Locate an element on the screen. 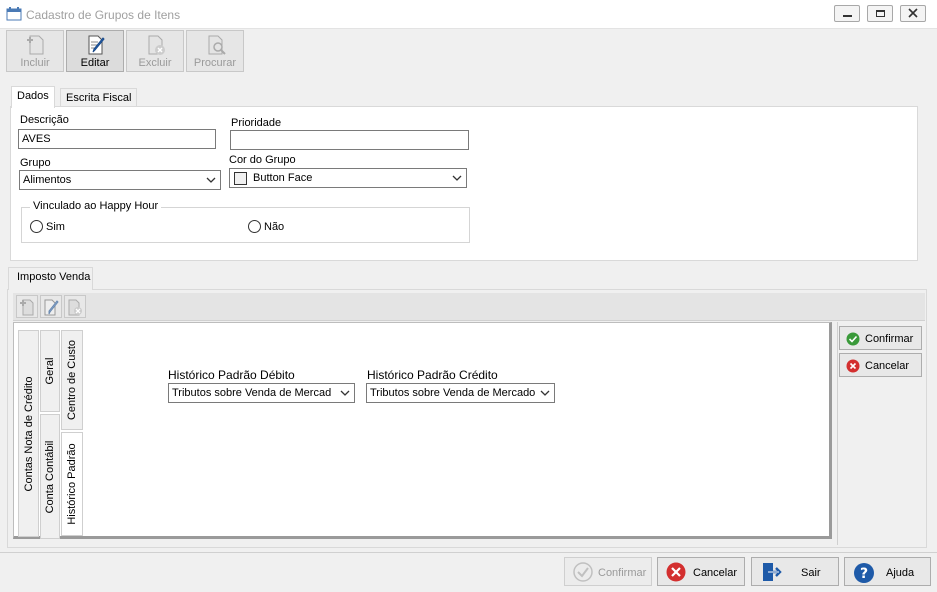 The image size is (937, 592). sair-button: Sair is located at coordinates (795, 571).